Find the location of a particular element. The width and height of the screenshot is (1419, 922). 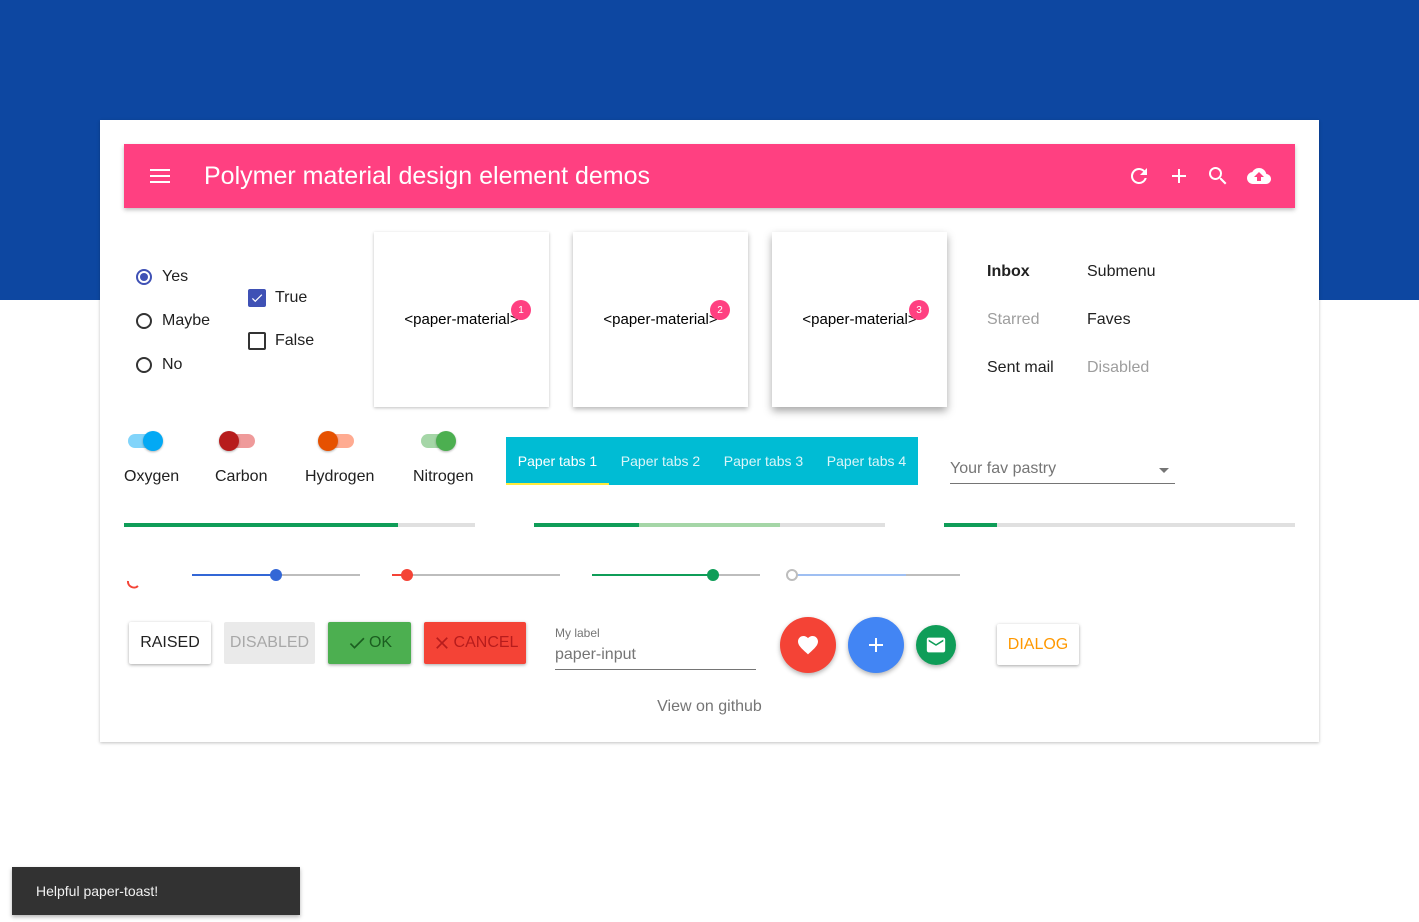

menu-item-inbox: Inbox is located at coordinates (1008, 272).